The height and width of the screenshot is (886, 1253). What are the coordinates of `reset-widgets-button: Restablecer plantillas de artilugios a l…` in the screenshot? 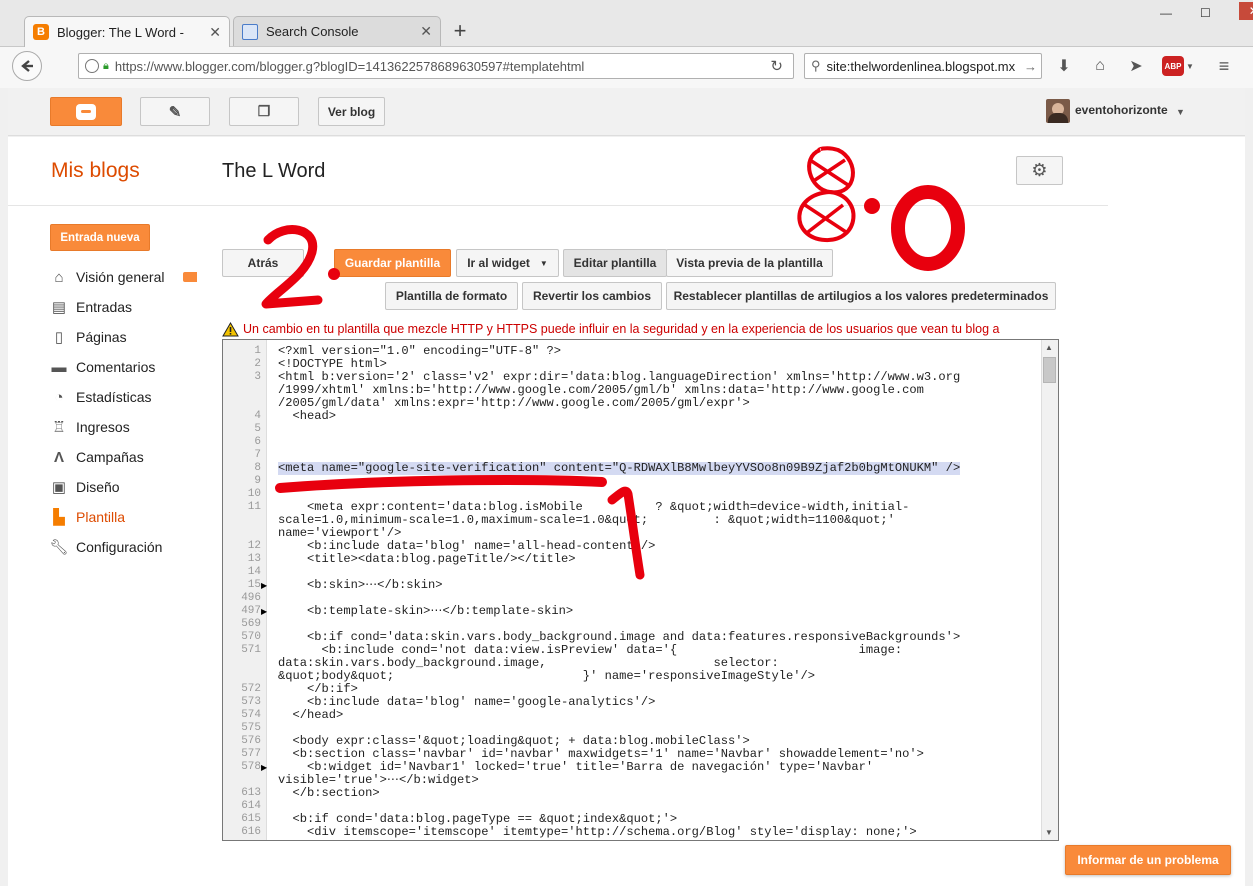 It's located at (861, 296).